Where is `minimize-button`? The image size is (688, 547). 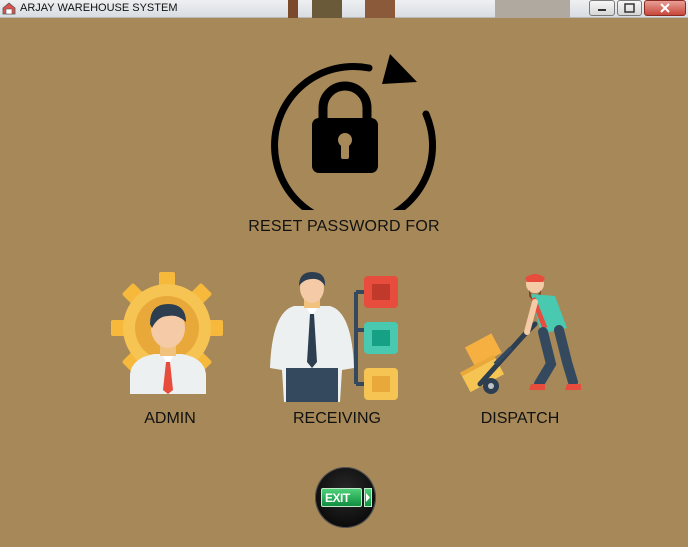
minimize-button is located at coordinates (602, 8).